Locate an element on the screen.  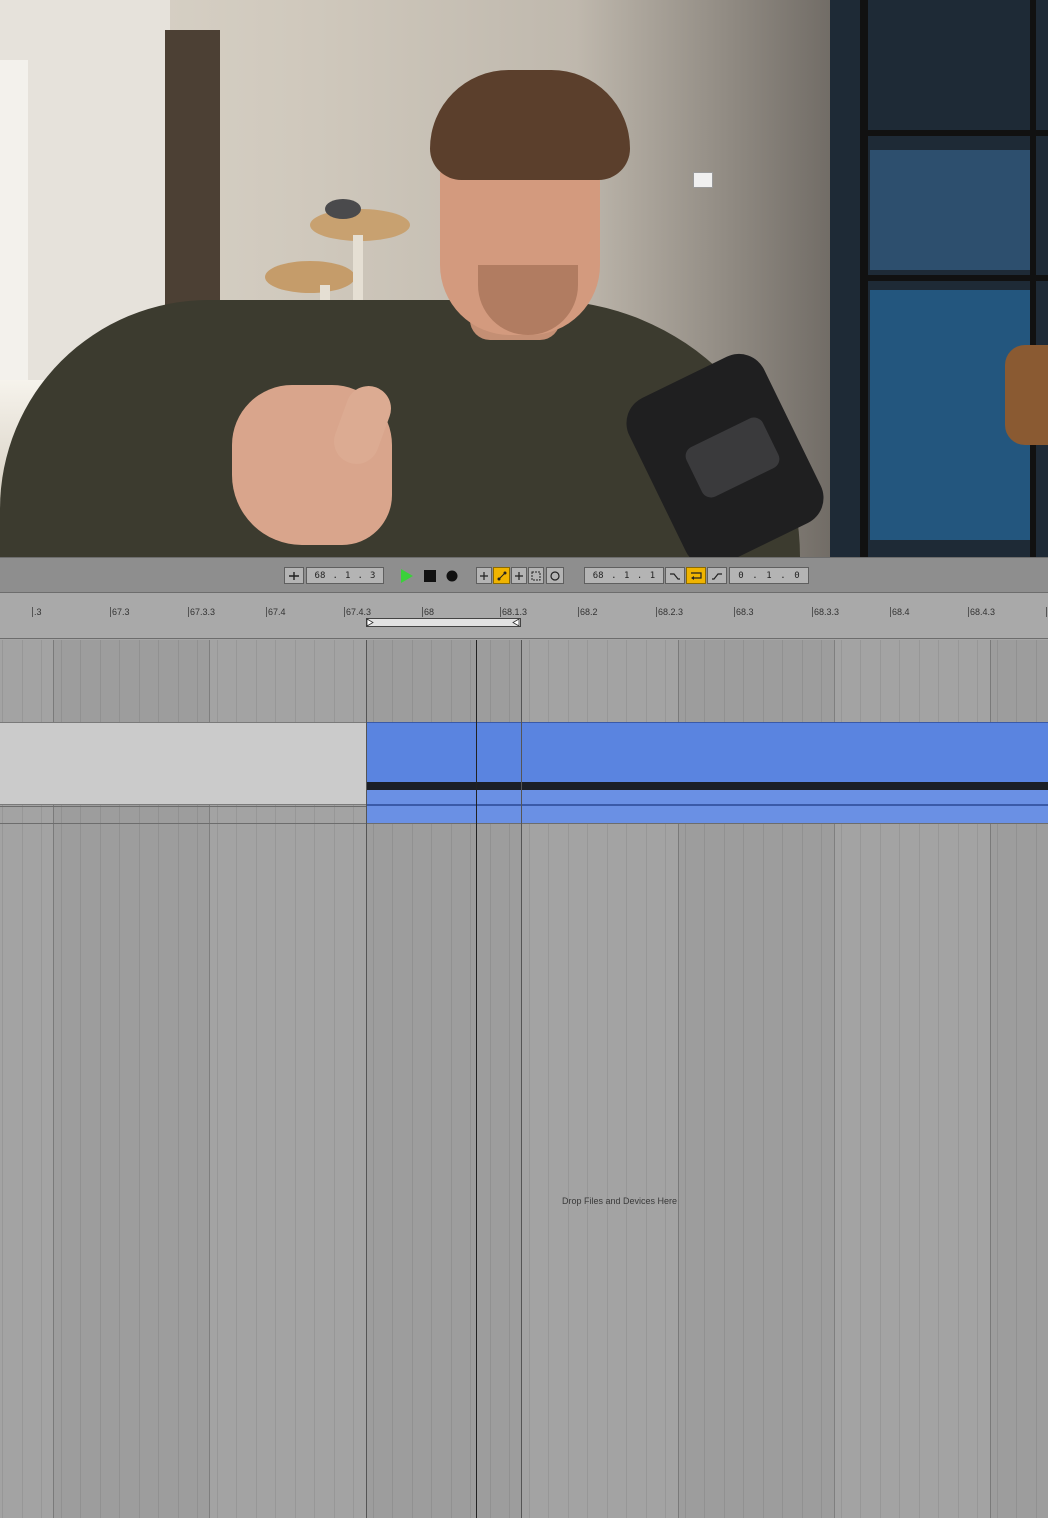
arrangement-position: 68. 1. 3 is located at coordinates (345, 575).